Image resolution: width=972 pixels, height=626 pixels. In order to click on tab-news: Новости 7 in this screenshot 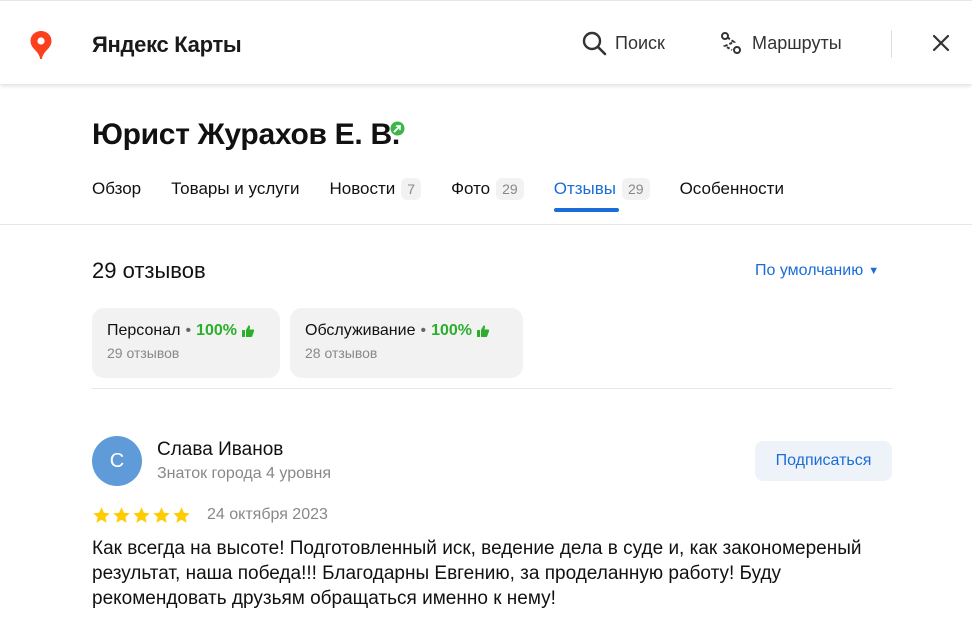, I will do `click(375, 189)`.